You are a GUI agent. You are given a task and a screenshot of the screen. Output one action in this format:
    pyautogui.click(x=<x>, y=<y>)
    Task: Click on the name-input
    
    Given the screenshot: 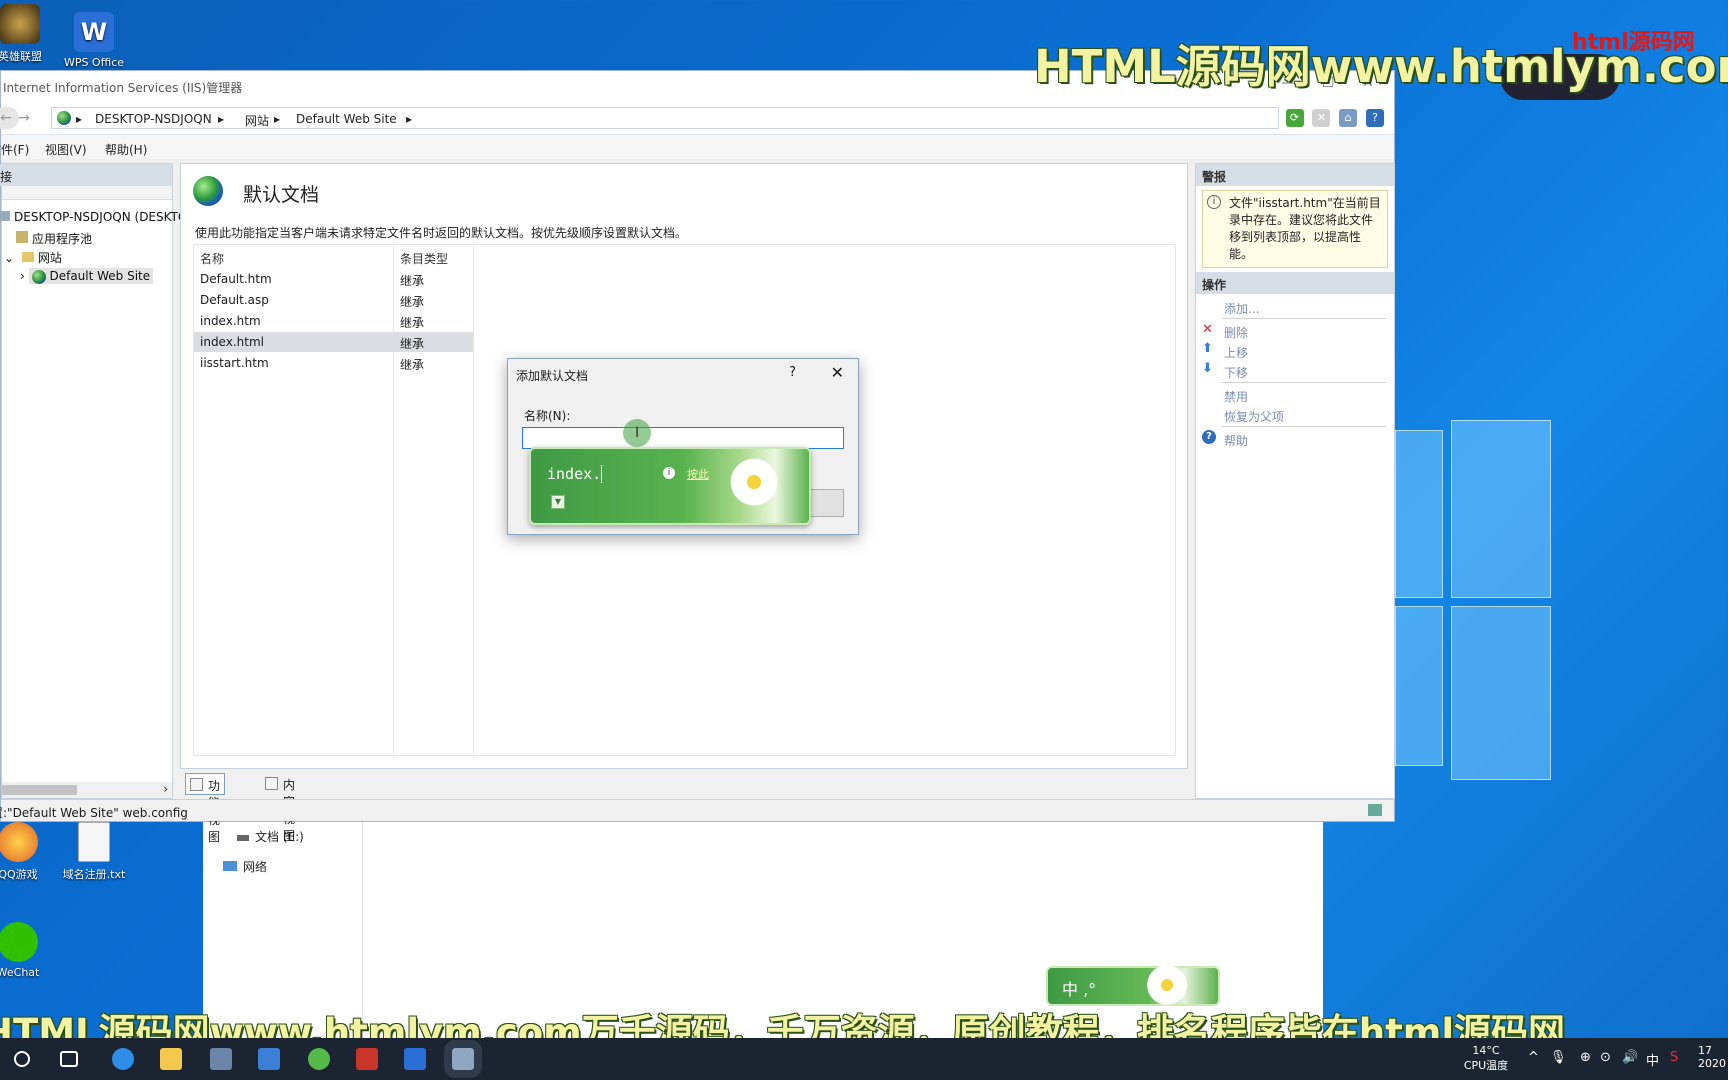 What is the action you would take?
    pyautogui.click(x=683, y=438)
    